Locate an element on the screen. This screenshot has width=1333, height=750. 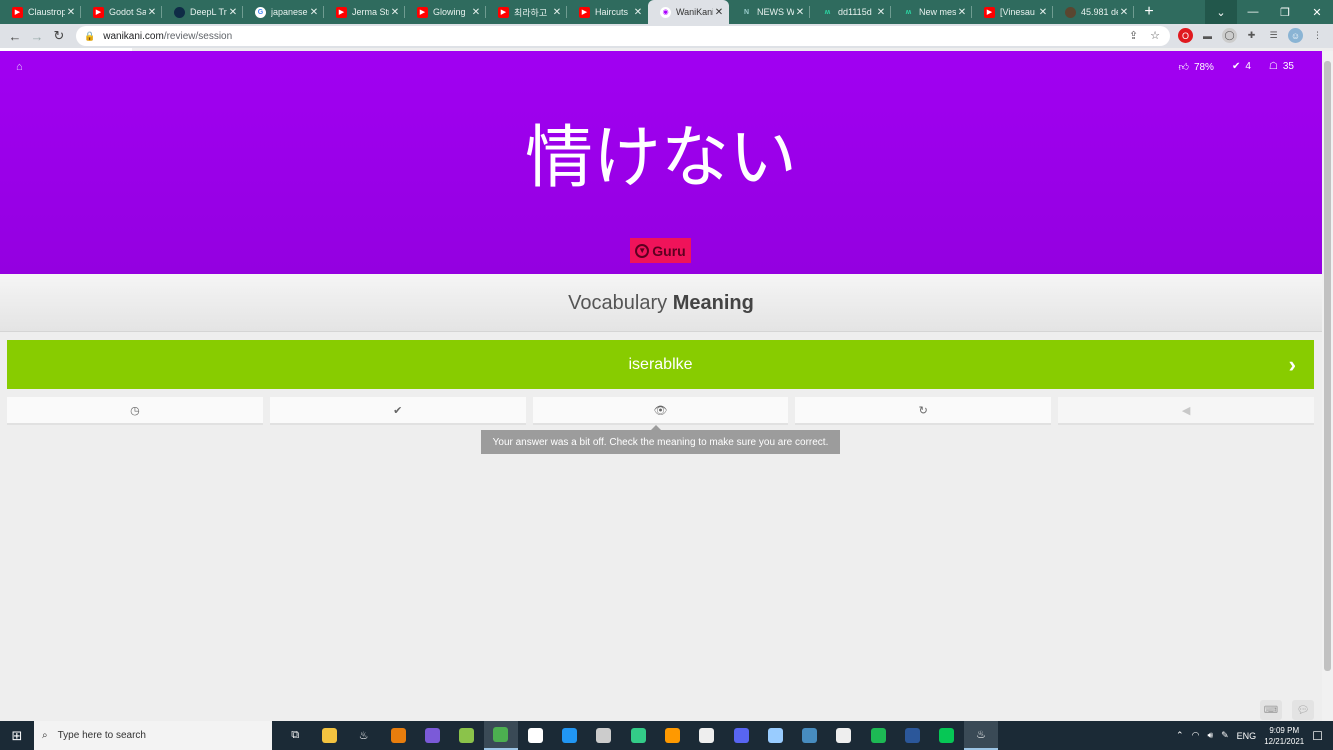
chevron-up-icon: ⌃ is located at coordinates (1180, 735).